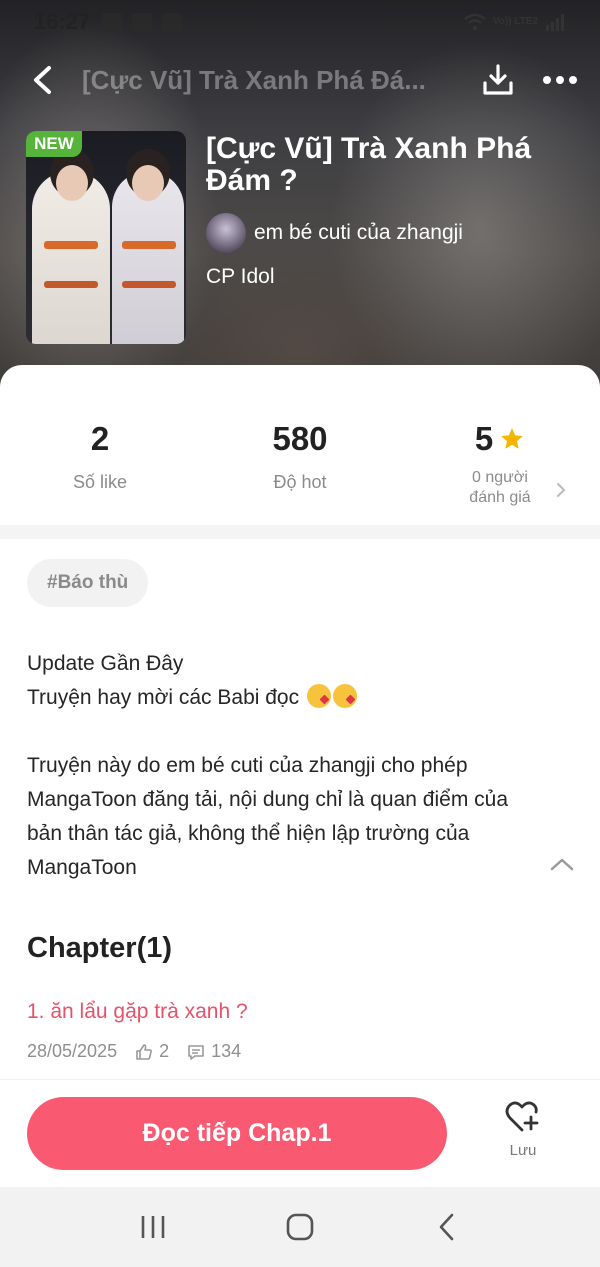 The width and height of the screenshot is (600, 1267). I want to click on chapter-likes: 2, so click(164, 1051).